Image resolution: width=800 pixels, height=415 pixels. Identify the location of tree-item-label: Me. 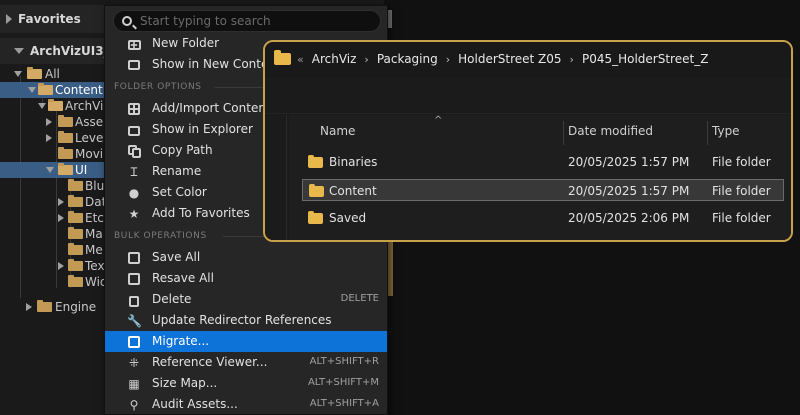
(94, 250).